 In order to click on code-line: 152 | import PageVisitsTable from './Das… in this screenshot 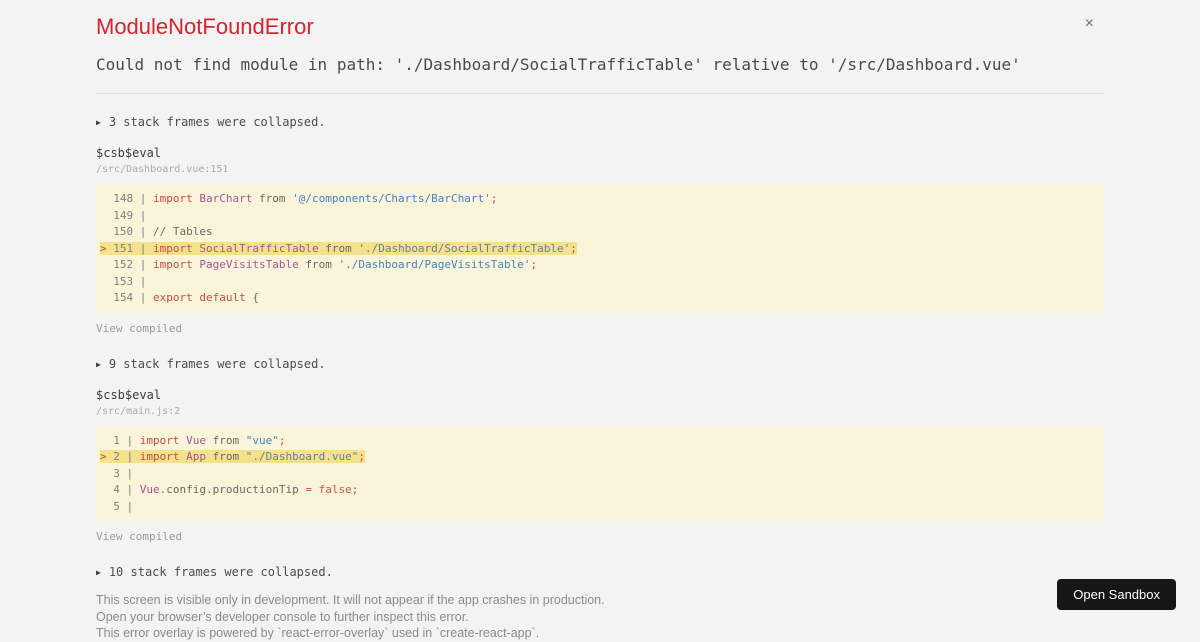, I will do `click(322, 264)`.